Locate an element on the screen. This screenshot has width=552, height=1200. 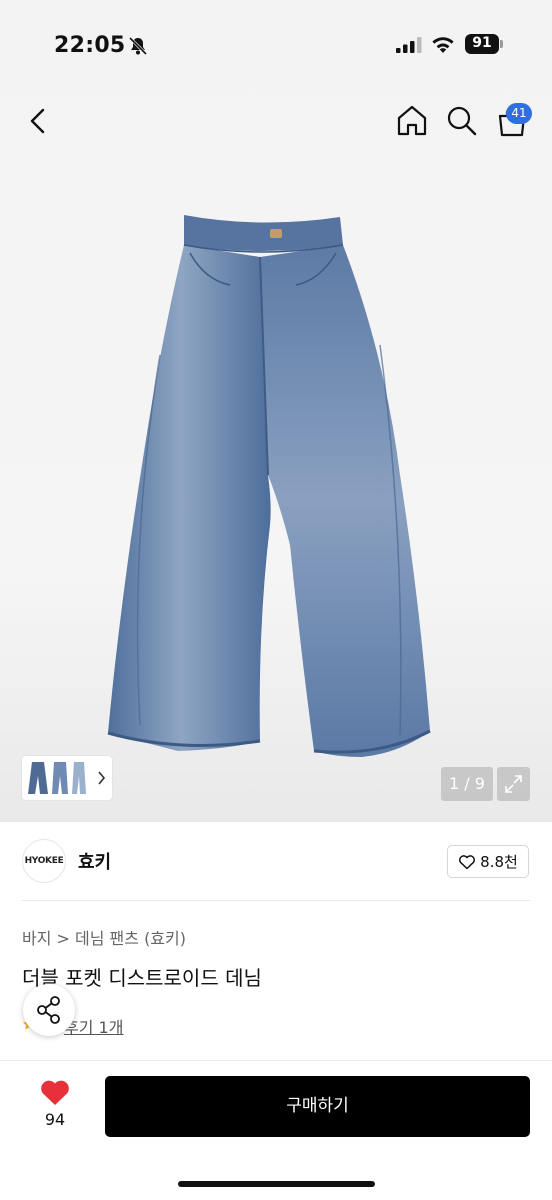
back-icon is located at coordinates (39, 121).